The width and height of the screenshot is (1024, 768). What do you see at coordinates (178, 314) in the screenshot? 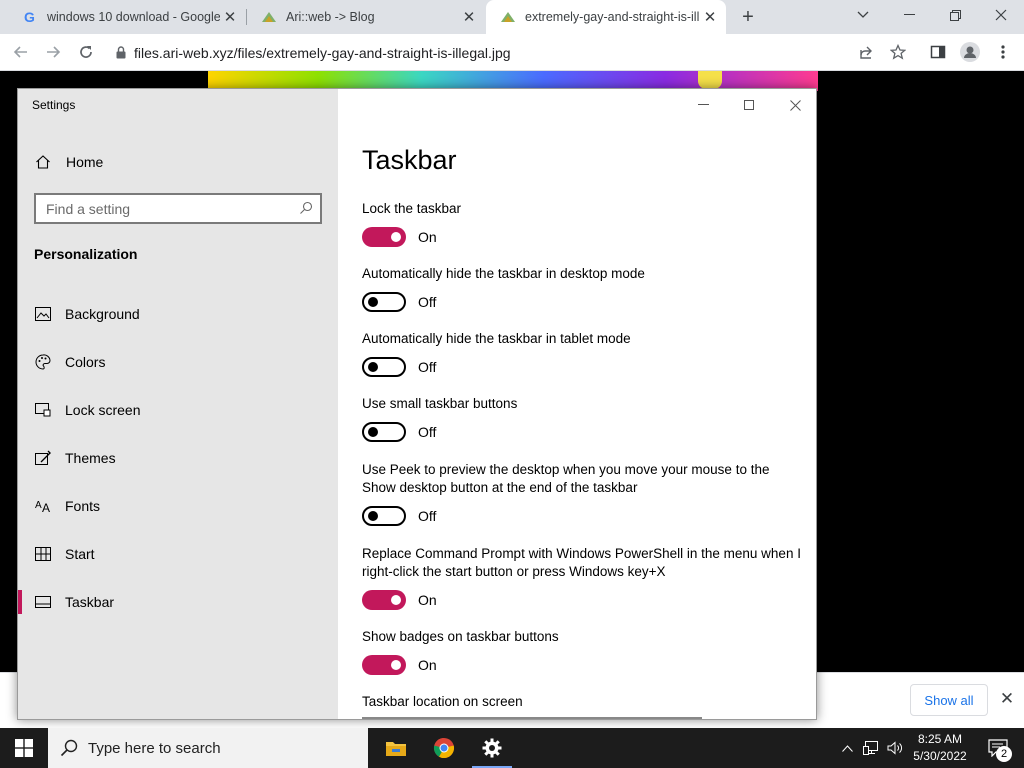
I see `nav-item-background: Background` at bounding box center [178, 314].